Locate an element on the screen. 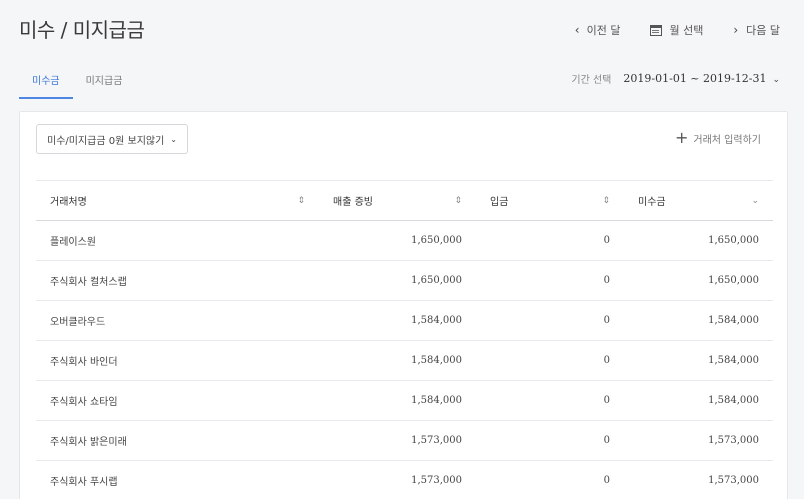 The width and height of the screenshot is (804, 499). table-row: 오버클라우드 1,584,000 0 1,584,000 is located at coordinates (404, 320).